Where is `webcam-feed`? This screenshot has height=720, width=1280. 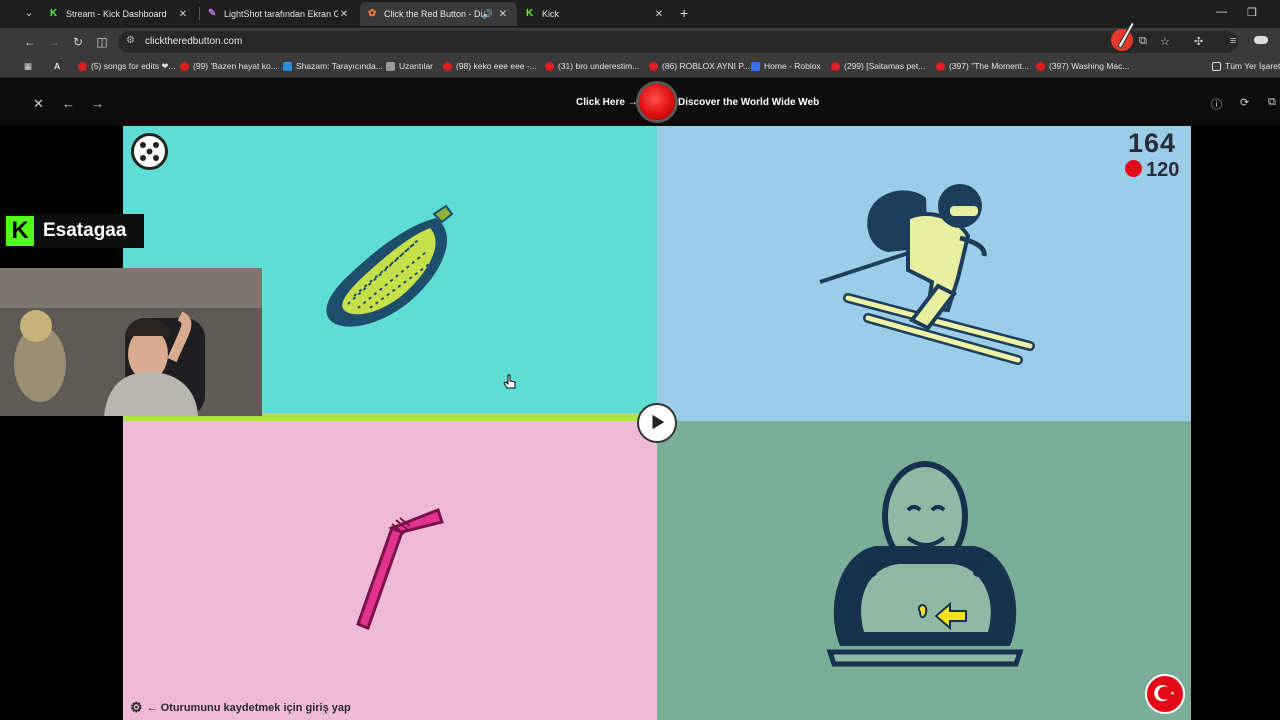 webcam-feed is located at coordinates (131, 342).